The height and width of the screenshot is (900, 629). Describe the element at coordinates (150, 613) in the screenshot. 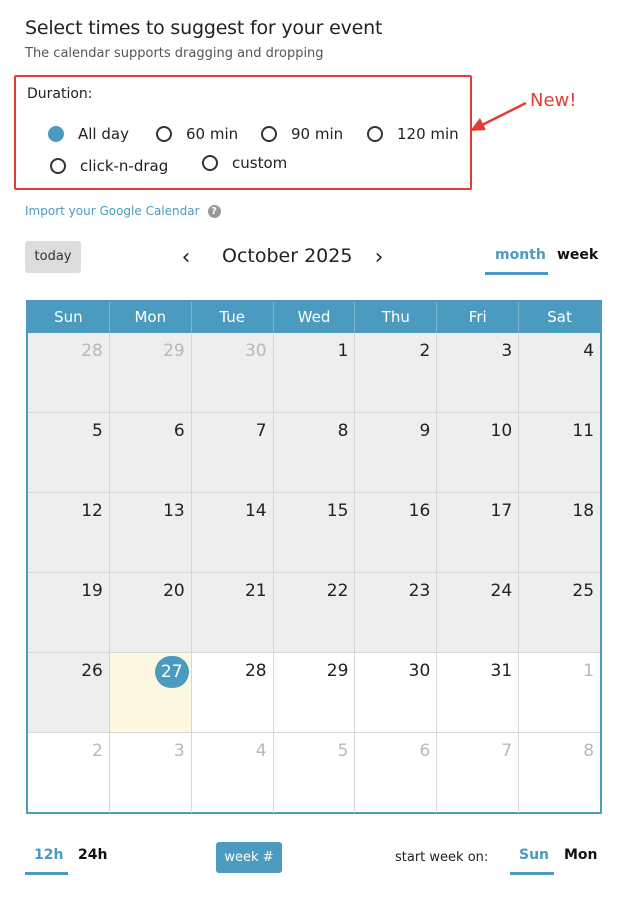

I see `calendar-day-cell: 20` at that location.